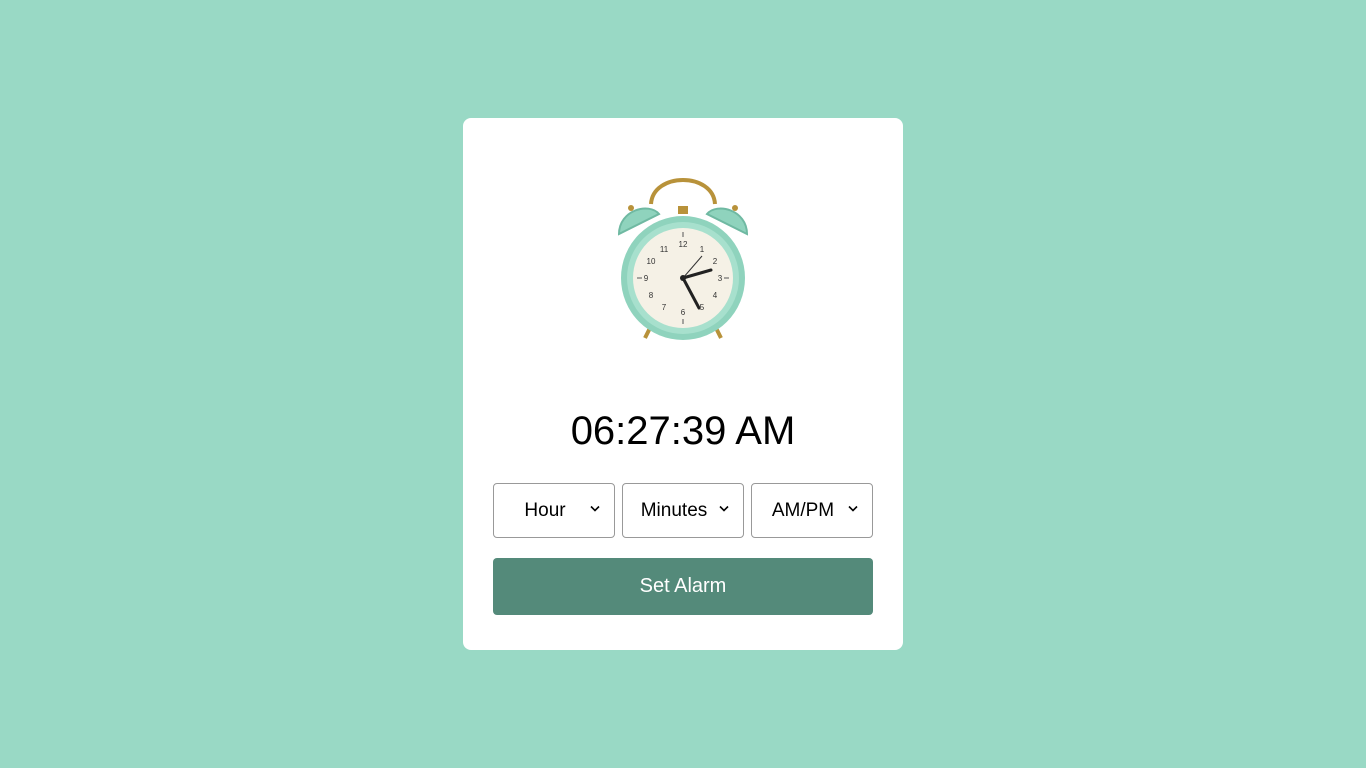 Image resolution: width=1366 pixels, height=768 pixels. What do you see at coordinates (683, 244) in the screenshot?
I see `svg-text: 12` at bounding box center [683, 244].